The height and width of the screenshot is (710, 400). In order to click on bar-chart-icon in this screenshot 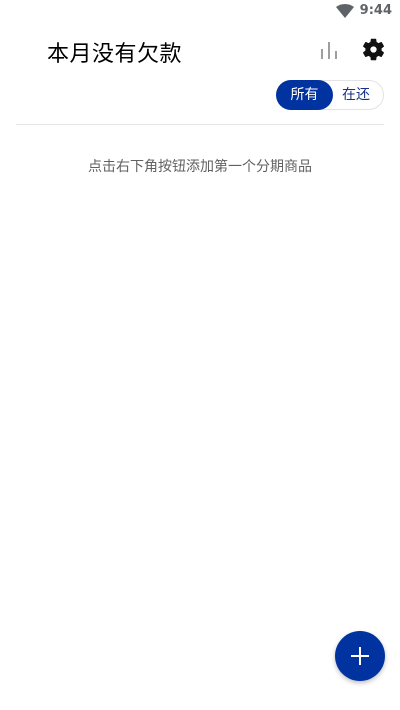, I will do `click(329, 50)`.